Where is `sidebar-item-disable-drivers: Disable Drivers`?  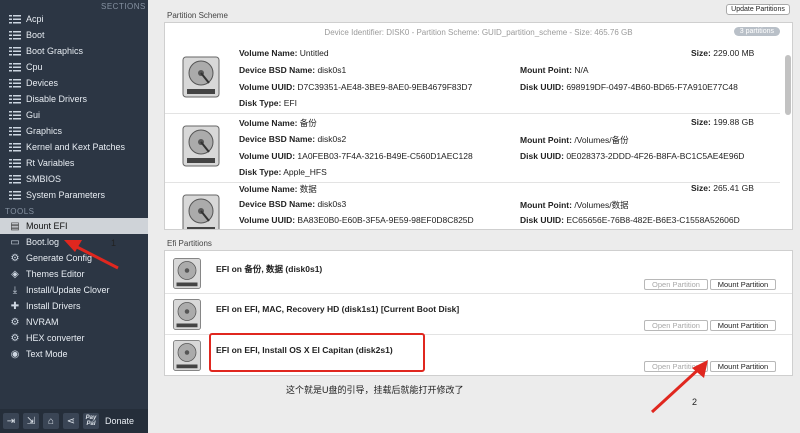 sidebar-item-disable-drivers: Disable Drivers is located at coordinates (74, 99).